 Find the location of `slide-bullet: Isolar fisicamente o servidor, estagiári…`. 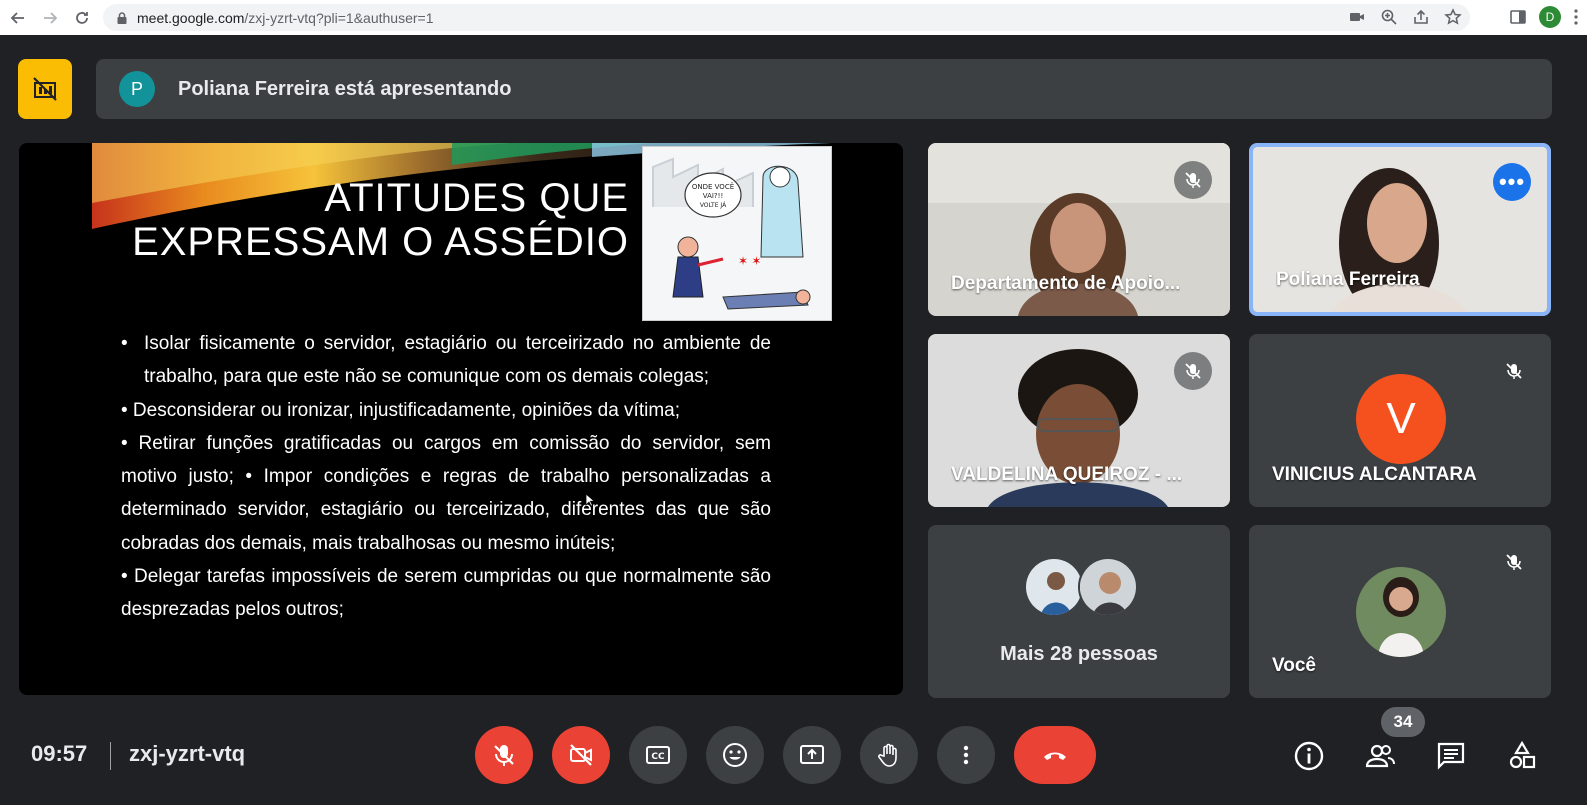

slide-bullet: Isolar fisicamente o servidor, estagiári… is located at coordinates (446, 360).